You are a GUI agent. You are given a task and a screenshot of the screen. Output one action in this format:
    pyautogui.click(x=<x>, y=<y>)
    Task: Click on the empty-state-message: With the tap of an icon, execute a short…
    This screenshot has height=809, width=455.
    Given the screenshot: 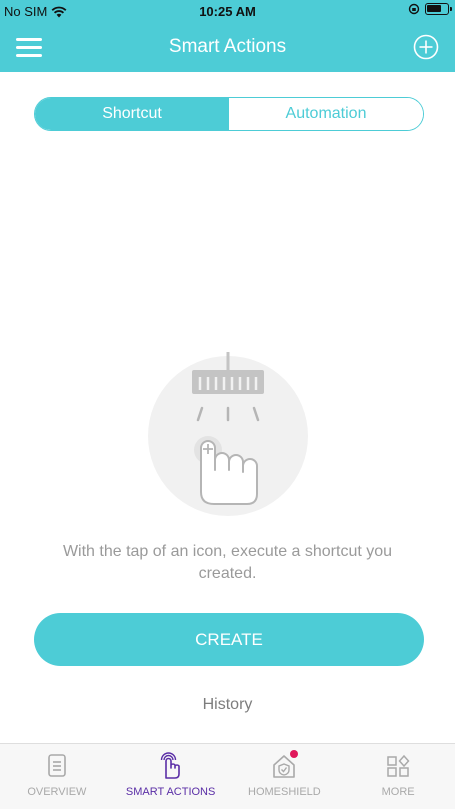 What is the action you would take?
    pyautogui.click(x=227, y=562)
    